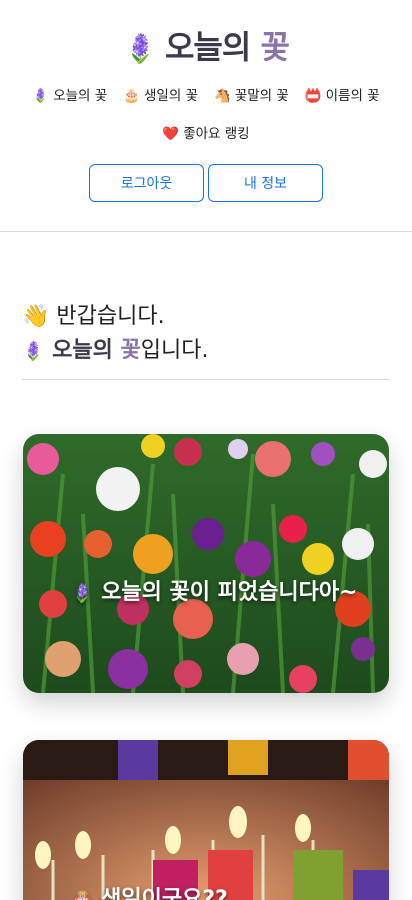 This screenshot has height=900, width=412. Describe the element at coordinates (80, 96) in the screenshot. I see `nav-item-label: 오늘의 꽃` at that location.